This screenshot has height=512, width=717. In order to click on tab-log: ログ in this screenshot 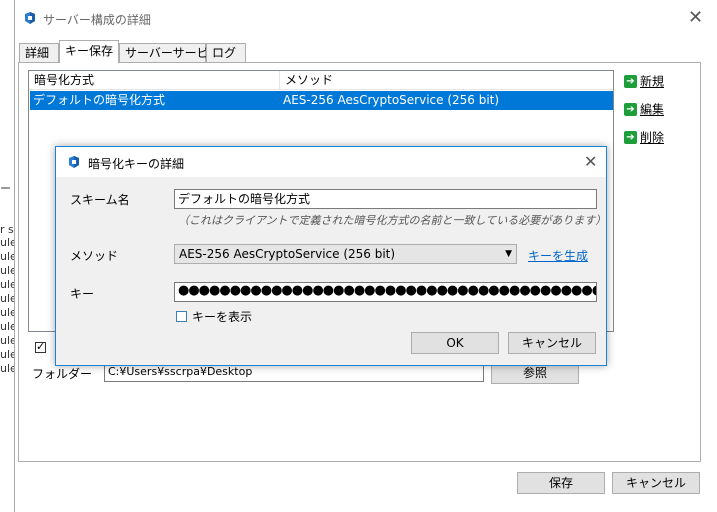, I will do `click(226, 52)`.